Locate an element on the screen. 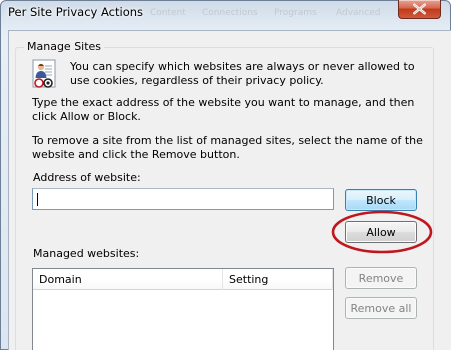  close-button is located at coordinates (419, 9).